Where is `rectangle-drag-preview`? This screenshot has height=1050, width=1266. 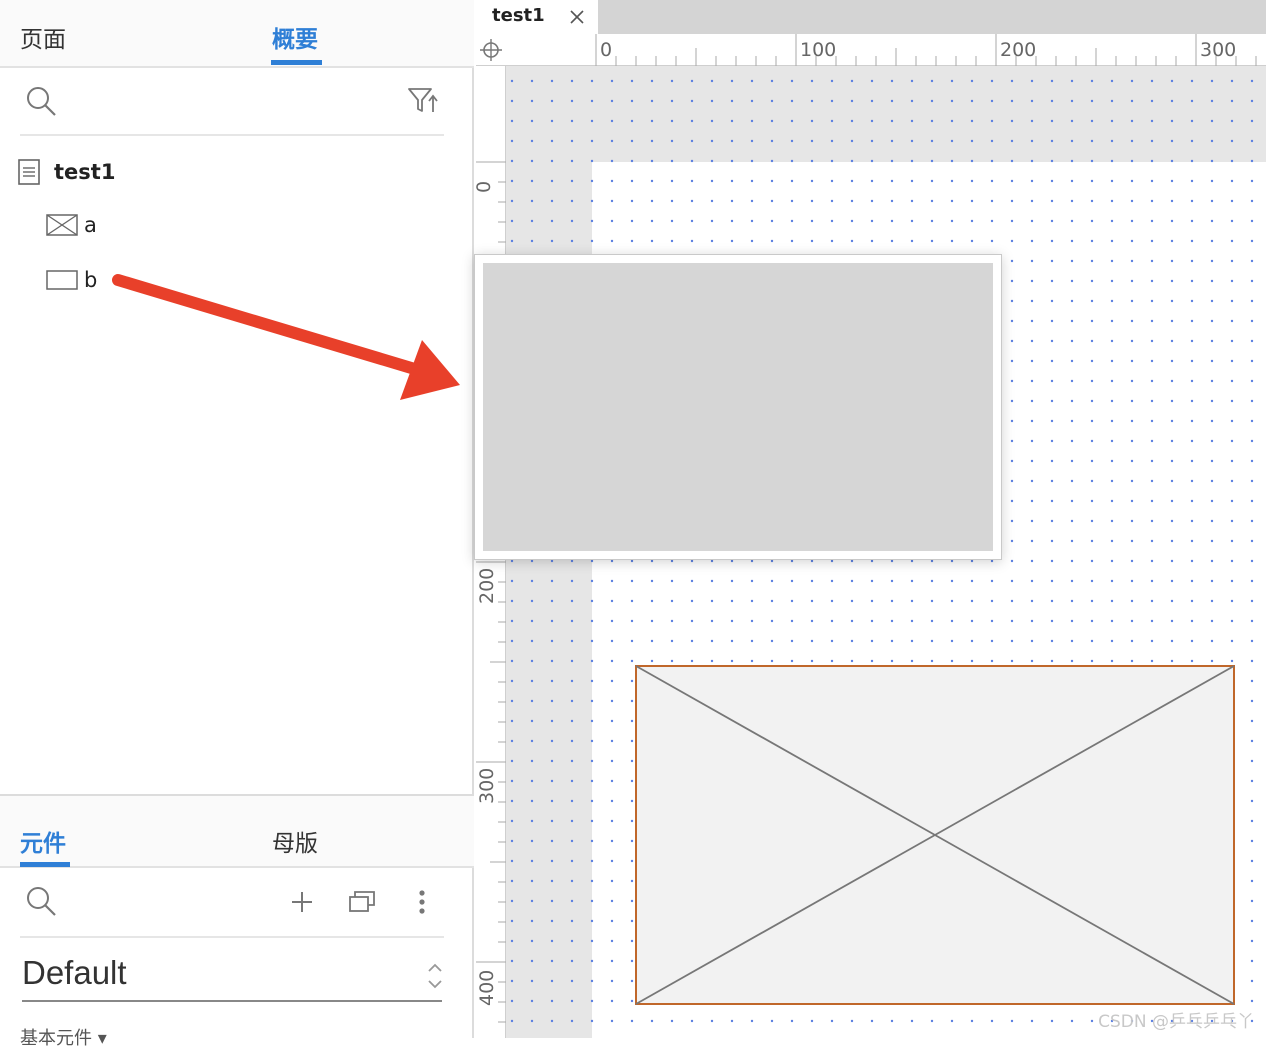
rectangle-drag-preview is located at coordinates (738, 407).